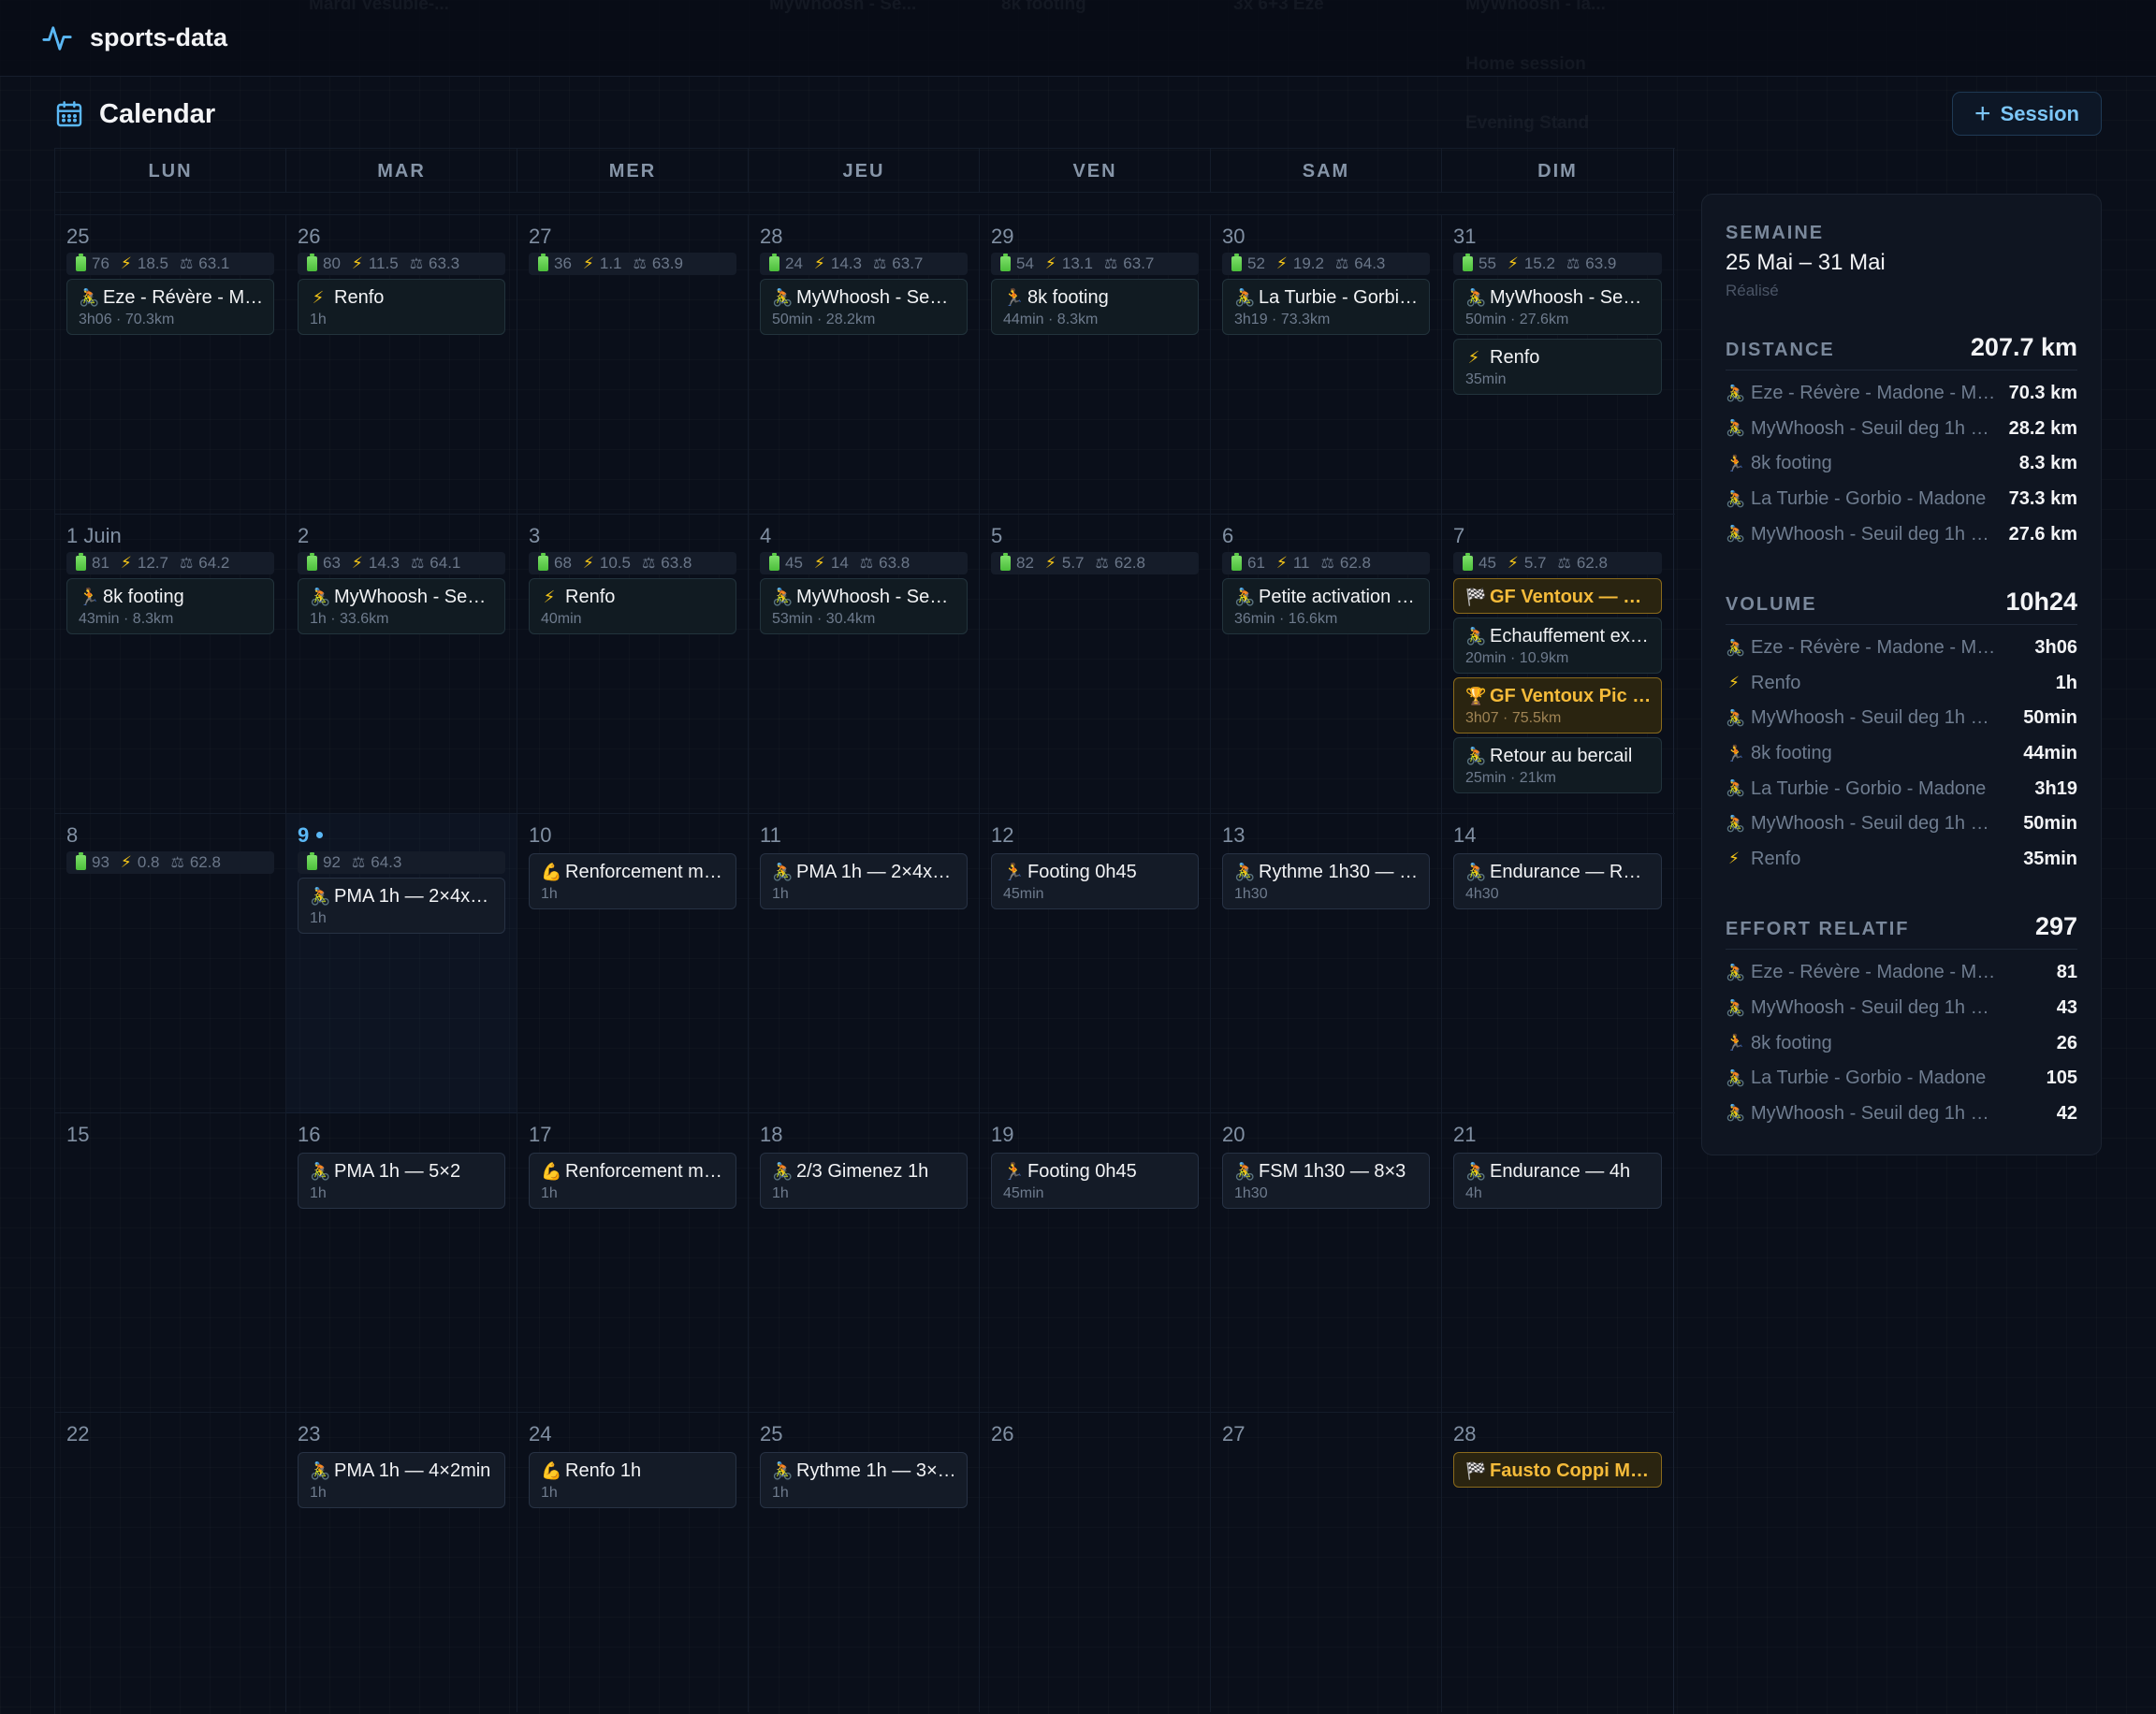 The width and height of the screenshot is (2156, 1714). I want to click on calendar-day-cell: 12 🏃 Footing 0h45 45min, so click(1095, 964).